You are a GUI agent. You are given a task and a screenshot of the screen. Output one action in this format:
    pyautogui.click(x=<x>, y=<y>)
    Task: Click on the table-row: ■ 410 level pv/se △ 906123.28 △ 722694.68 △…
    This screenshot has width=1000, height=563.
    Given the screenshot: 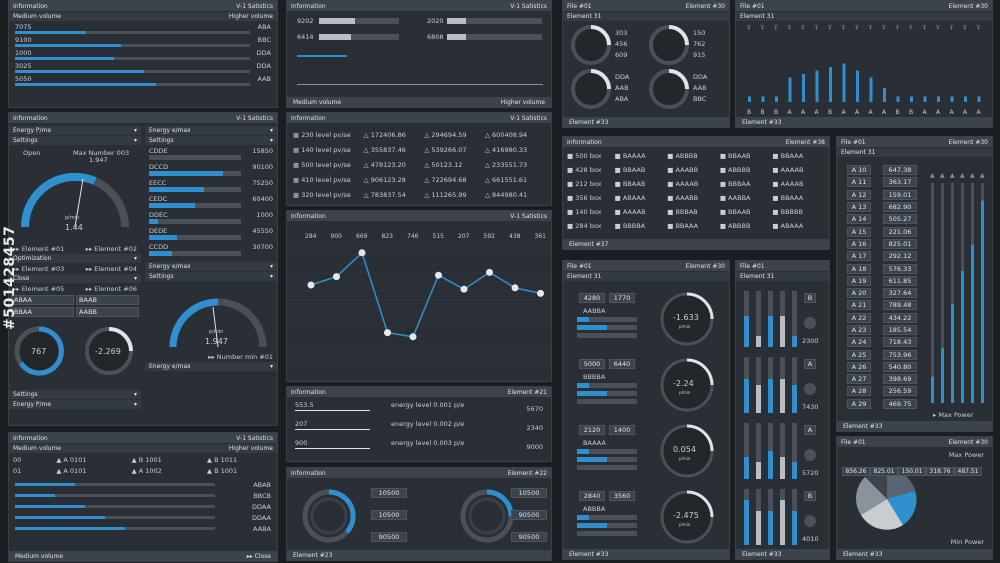 What is the action you would take?
    pyautogui.click(x=419, y=179)
    